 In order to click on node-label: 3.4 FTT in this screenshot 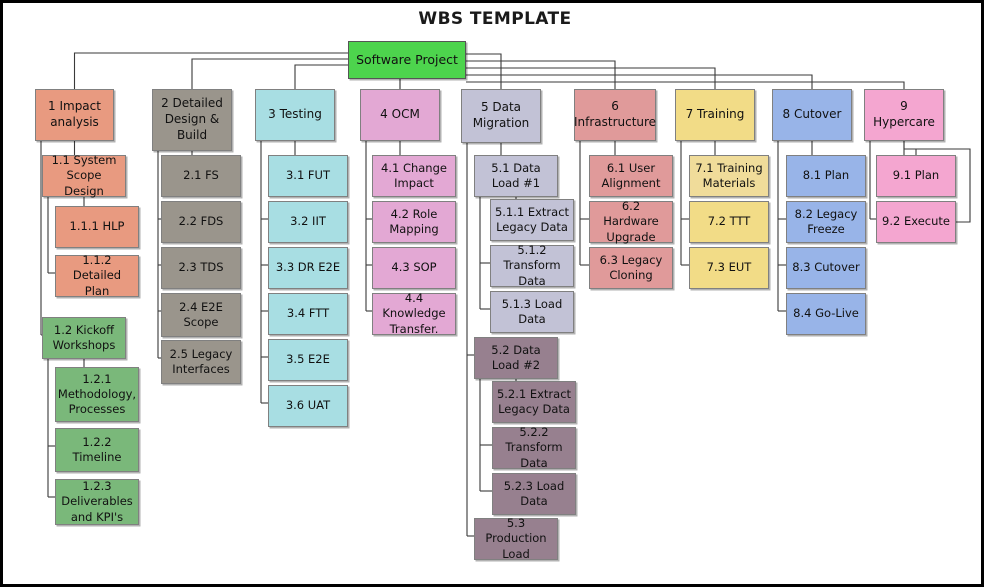, I will do `click(308, 313)`.